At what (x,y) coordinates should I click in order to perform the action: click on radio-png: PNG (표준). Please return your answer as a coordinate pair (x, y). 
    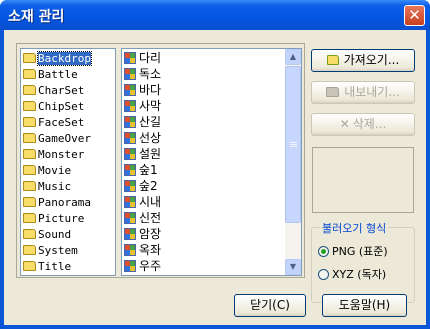
    Looking at the image, I should click on (353, 251).